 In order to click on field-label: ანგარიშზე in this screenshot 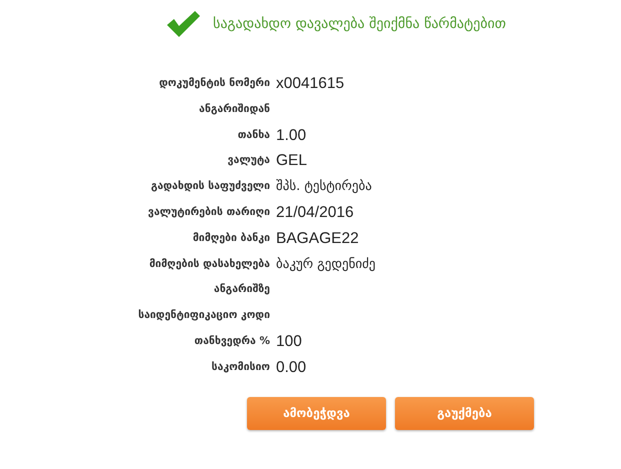, I will do `click(241, 290)`.